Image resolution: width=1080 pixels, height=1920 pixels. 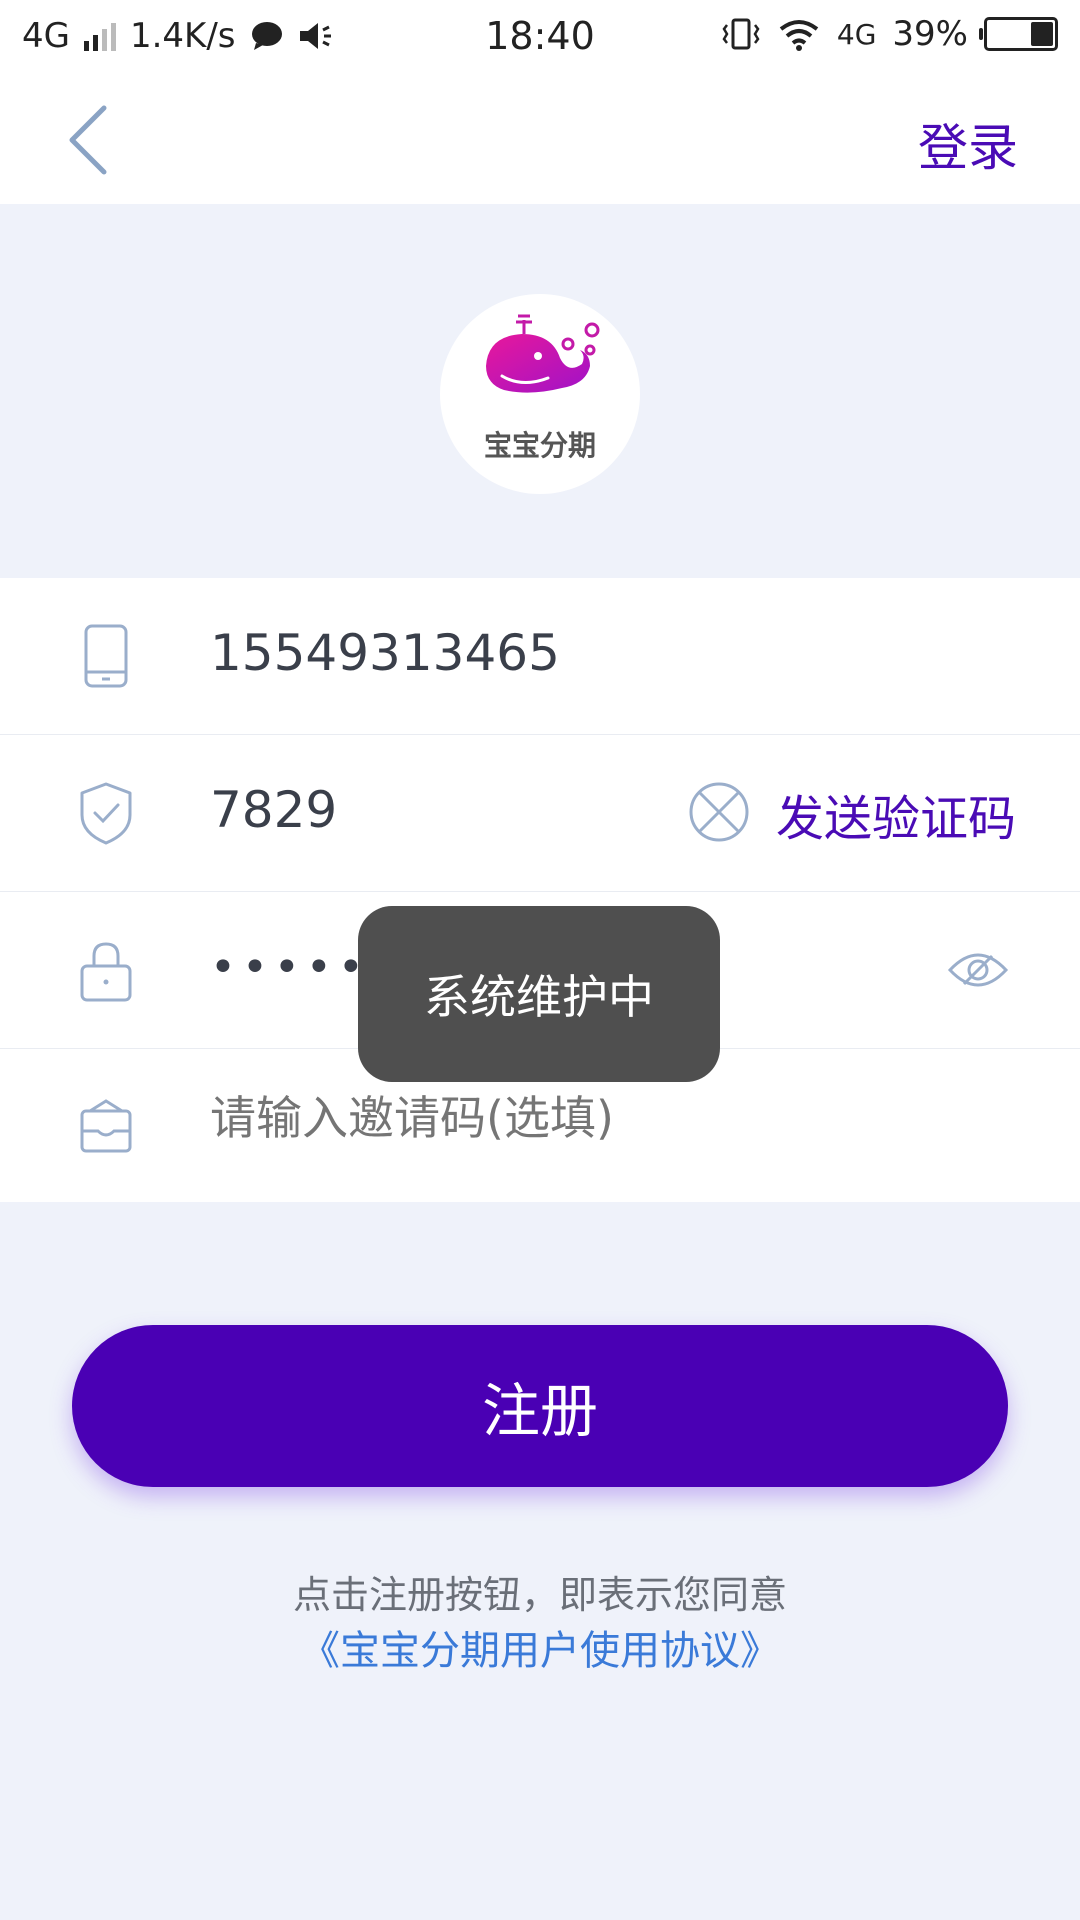 I want to click on phone-row: 15549313465, so click(x=540, y=656).